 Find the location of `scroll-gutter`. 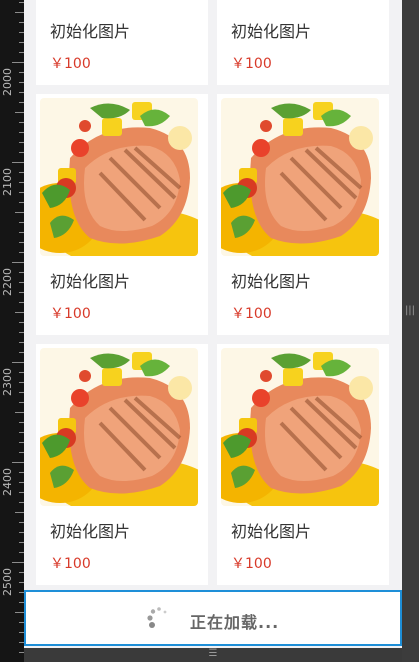

scroll-gutter is located at coordinates (410, 331).